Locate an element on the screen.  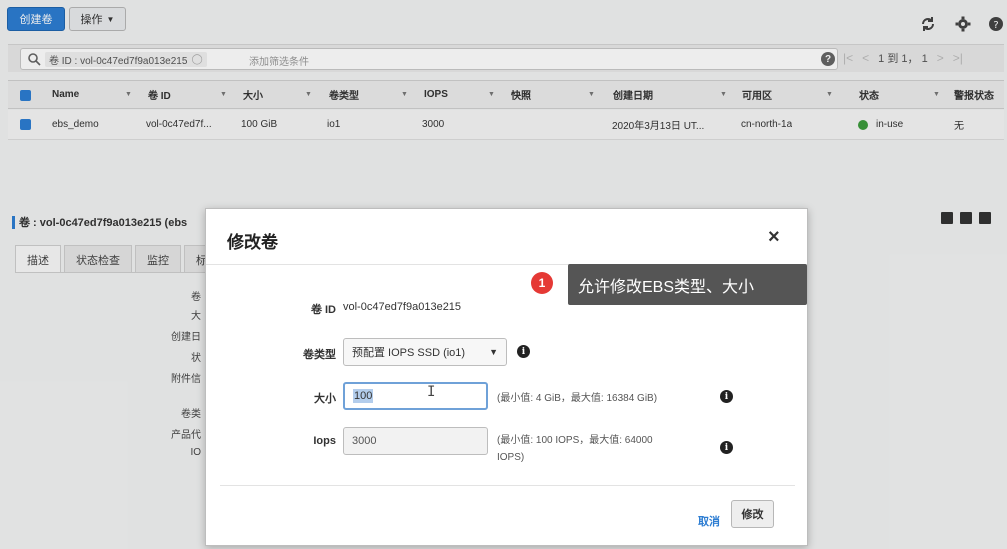
iops-label: Iops is located at coordinates (324, 441).